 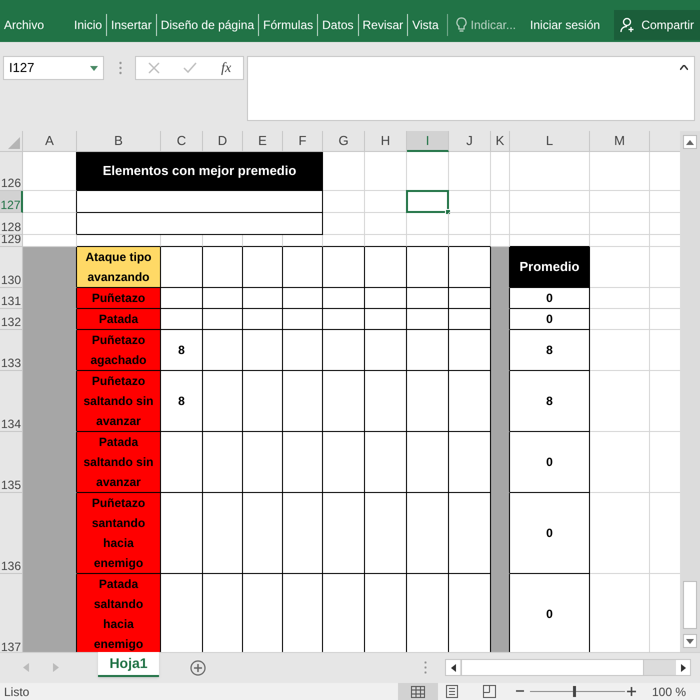 What do you see at coordinates (428, 141) in the screenshot?
I see `column-header: I` at bounding box center [428, 141].